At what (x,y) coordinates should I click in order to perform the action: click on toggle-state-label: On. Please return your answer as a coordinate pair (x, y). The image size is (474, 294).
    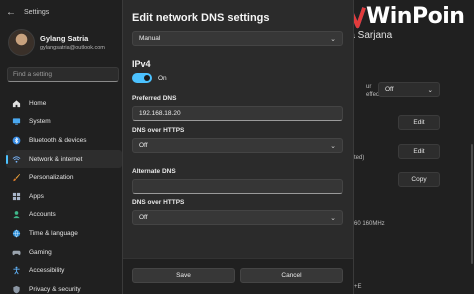
    Looking at the image, I should click on (162, 78).